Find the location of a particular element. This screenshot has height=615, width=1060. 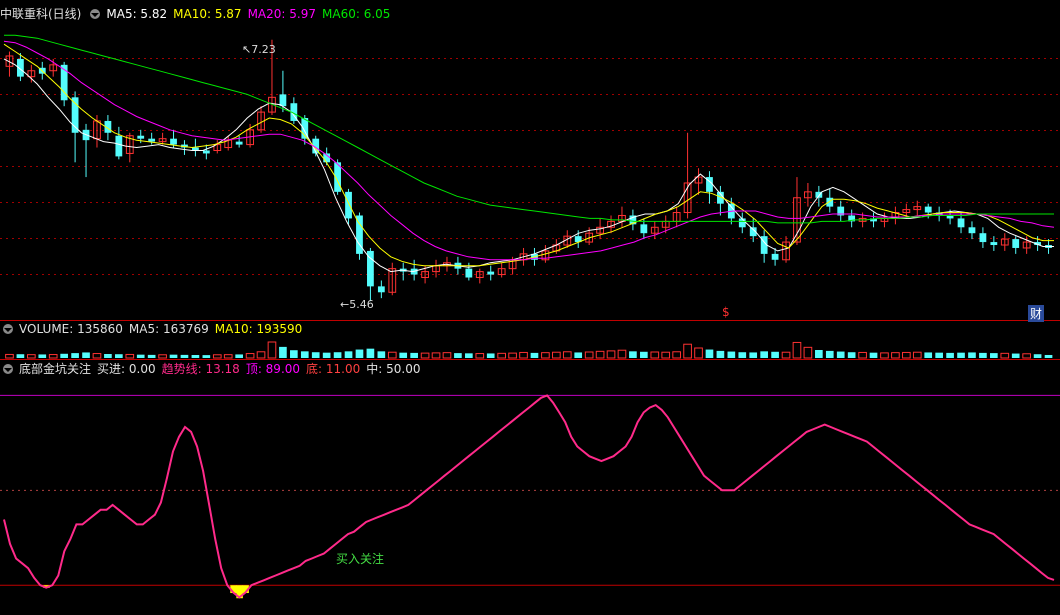

stock-title: 中联重科(日线) is located at coordinates (41, 14).